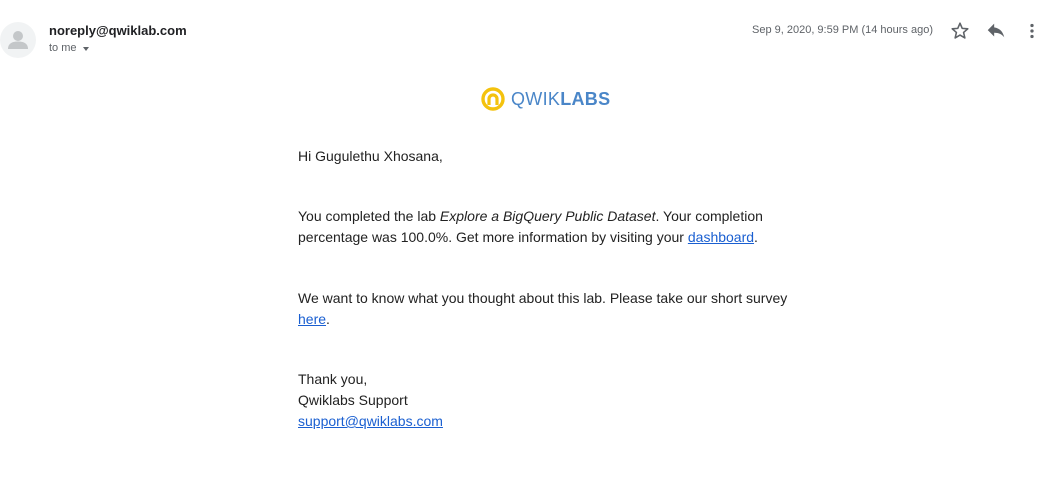 This screenshot has width=1045, height=501. I want to click on logo-wordmark-bold: LABS, so click(585, 98).